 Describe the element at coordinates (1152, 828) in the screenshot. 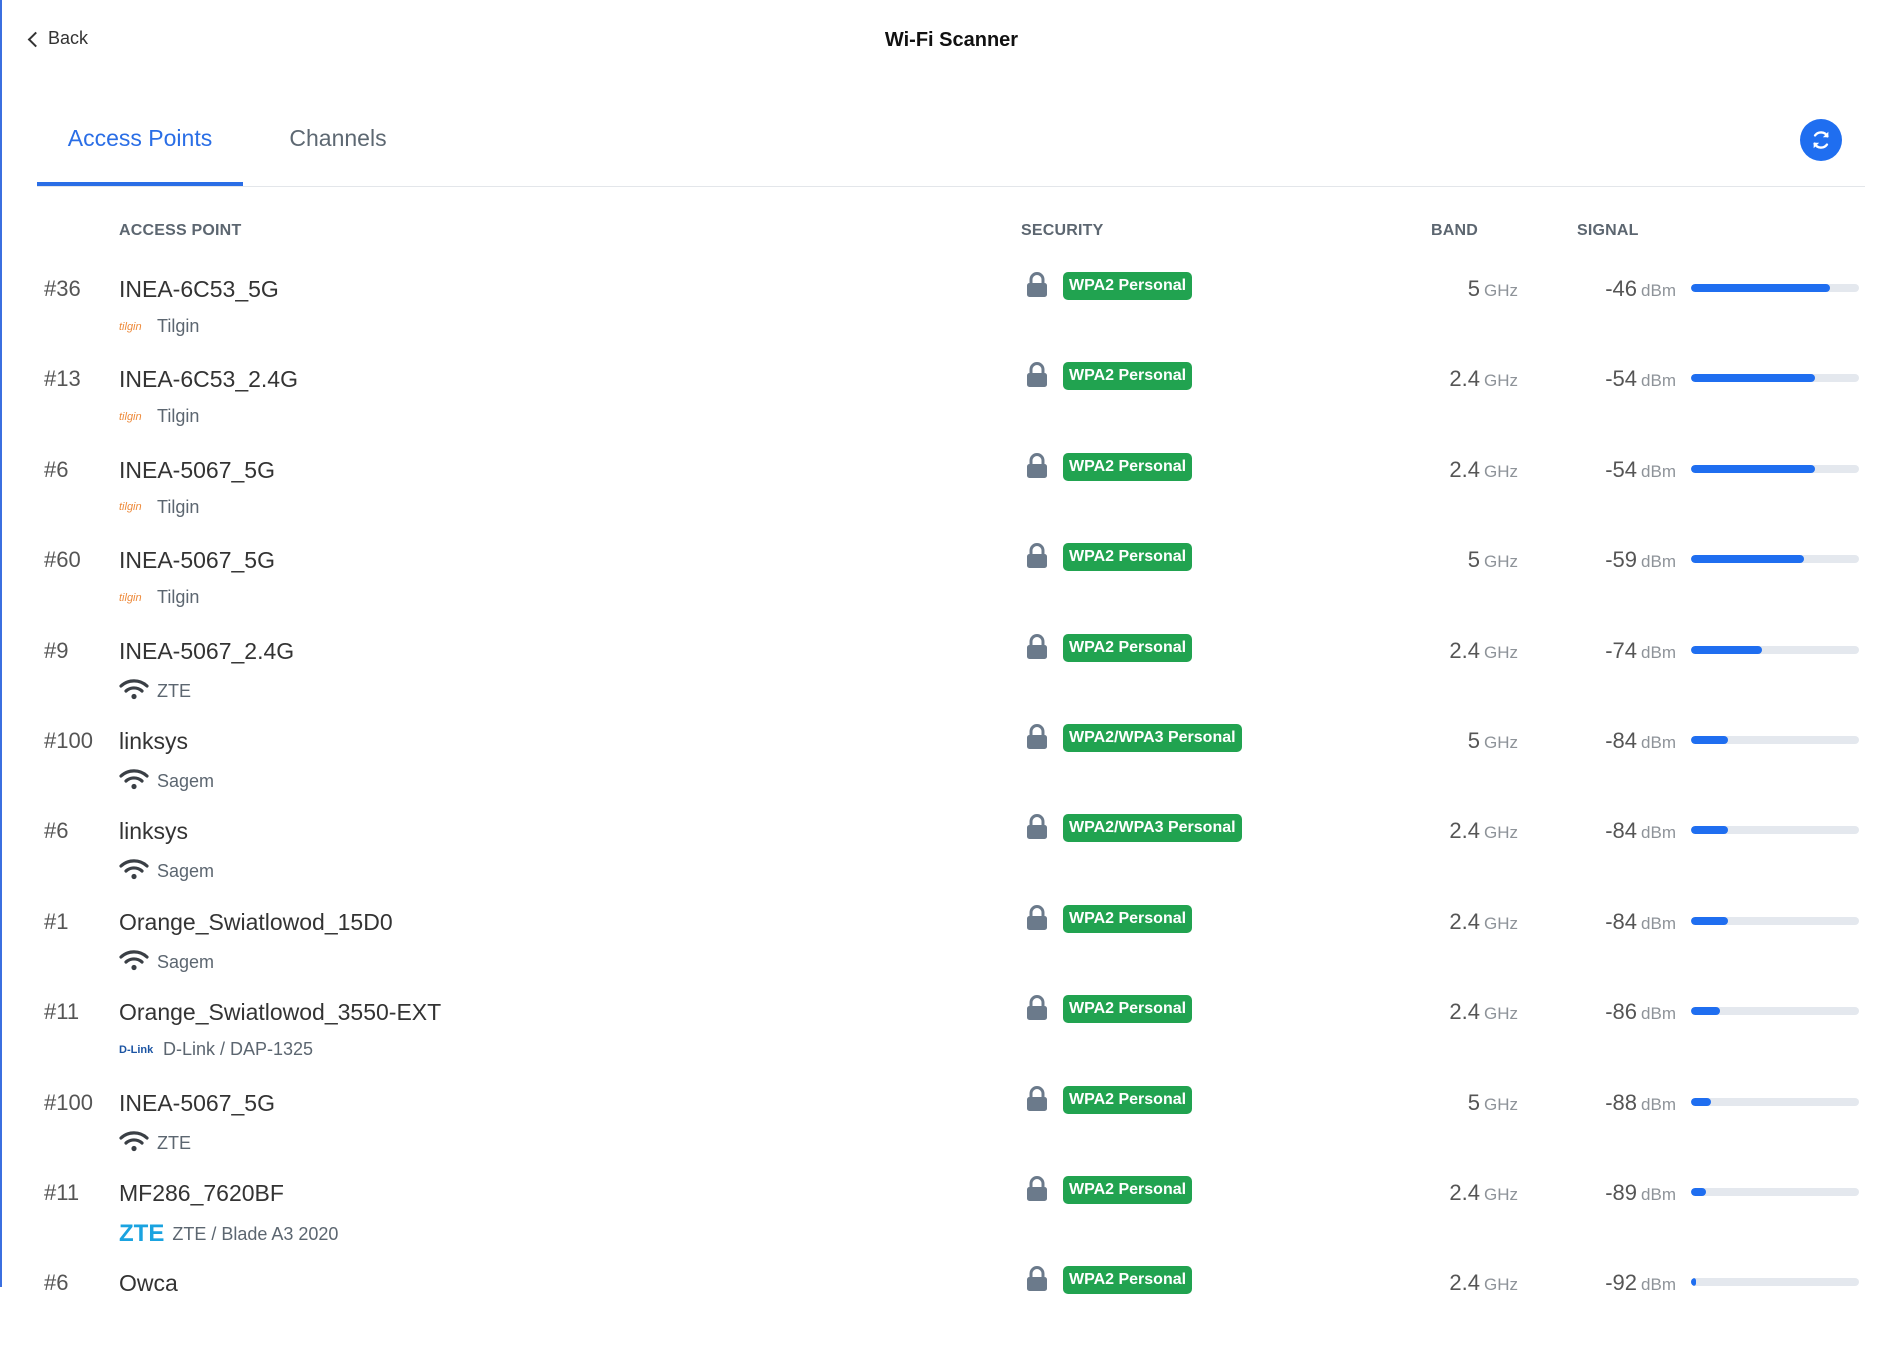

I see `security-badge: WPA2/WPA3 Personal` at that location.